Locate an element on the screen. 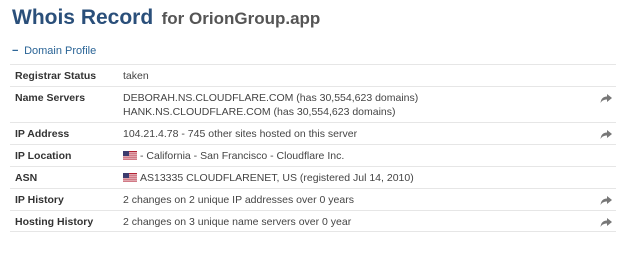 The width and height of the screenshot is (622, 258). row-label: IP Location is located at coordinates (43, 156).